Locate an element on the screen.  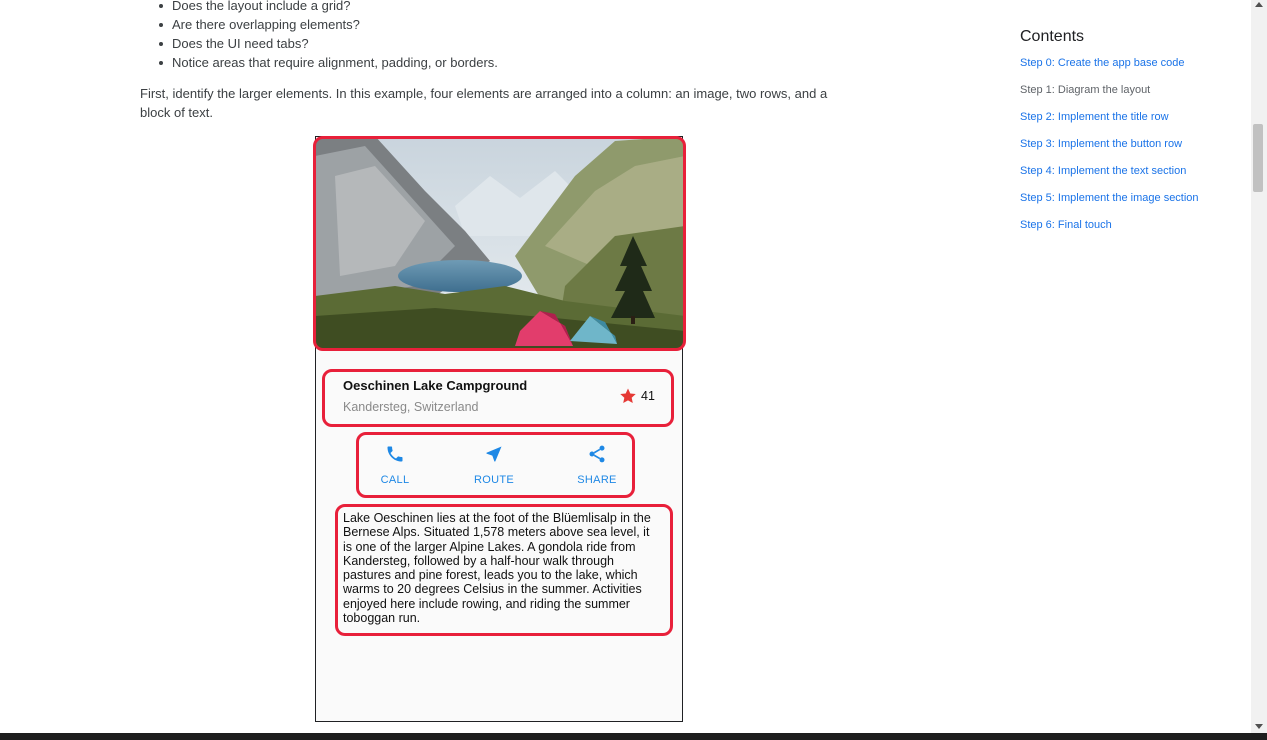
toc-item-step-2: Step 2: Implement the title row is located at coordinates (1109, 122).